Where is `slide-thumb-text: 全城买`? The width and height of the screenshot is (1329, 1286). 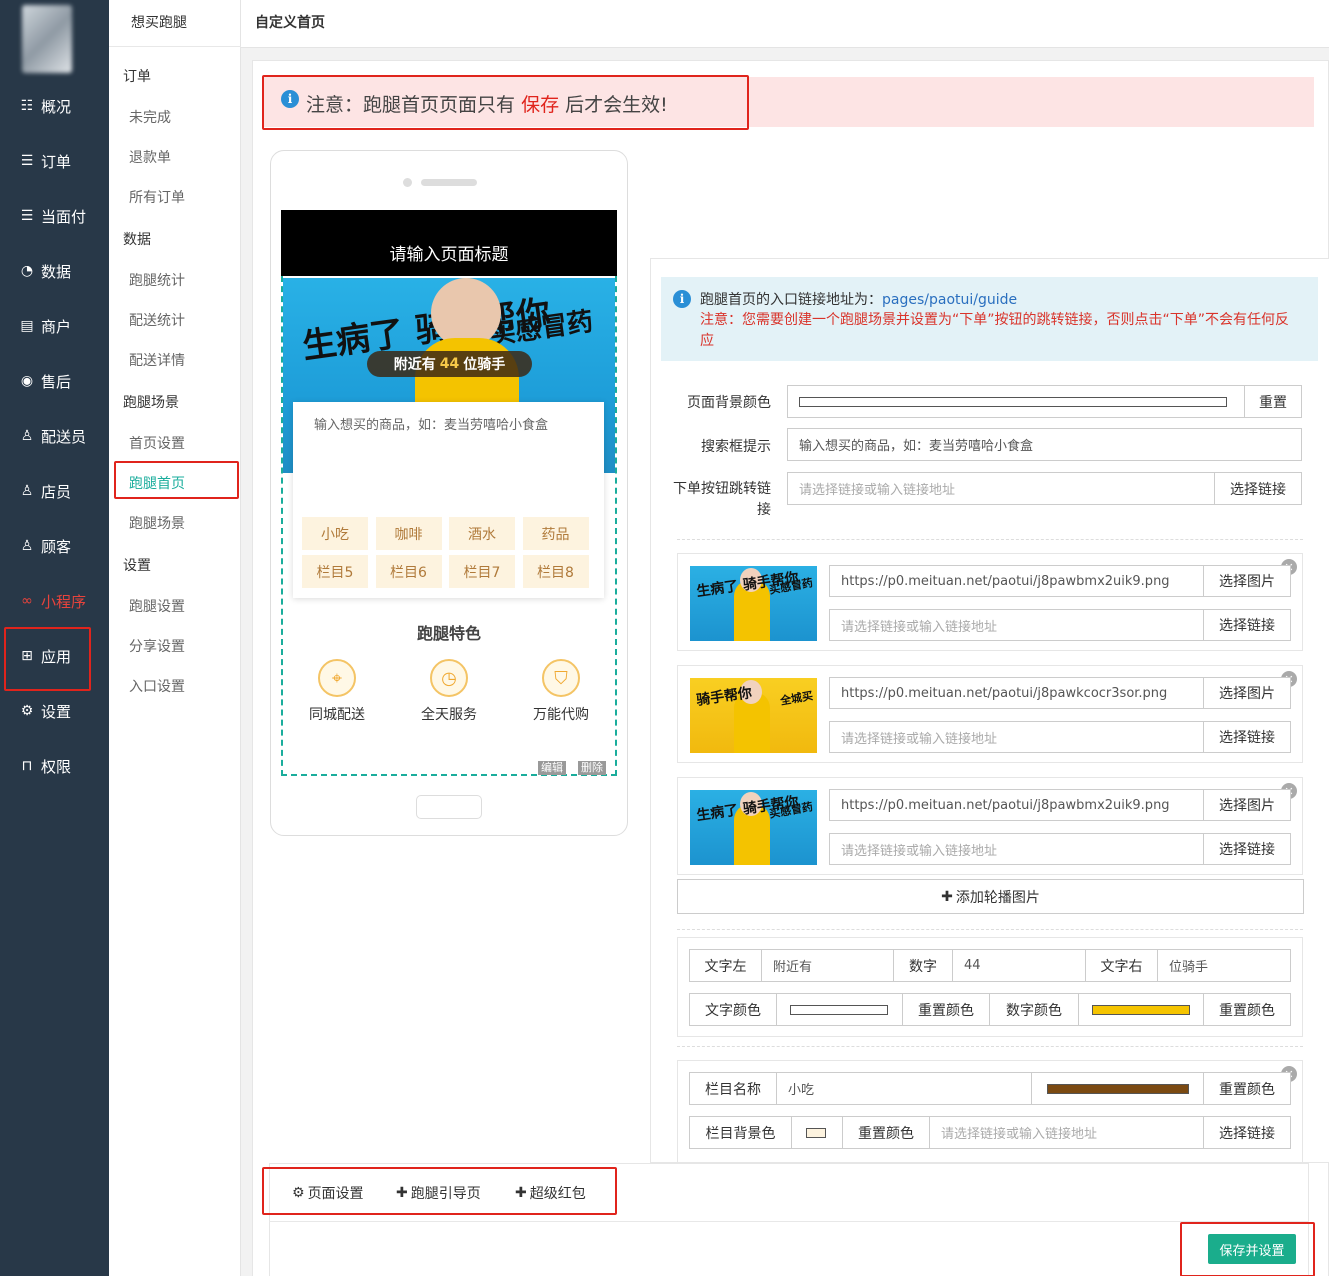 slide-thumb-text: 全城买 is located at coordinates (796, 698).